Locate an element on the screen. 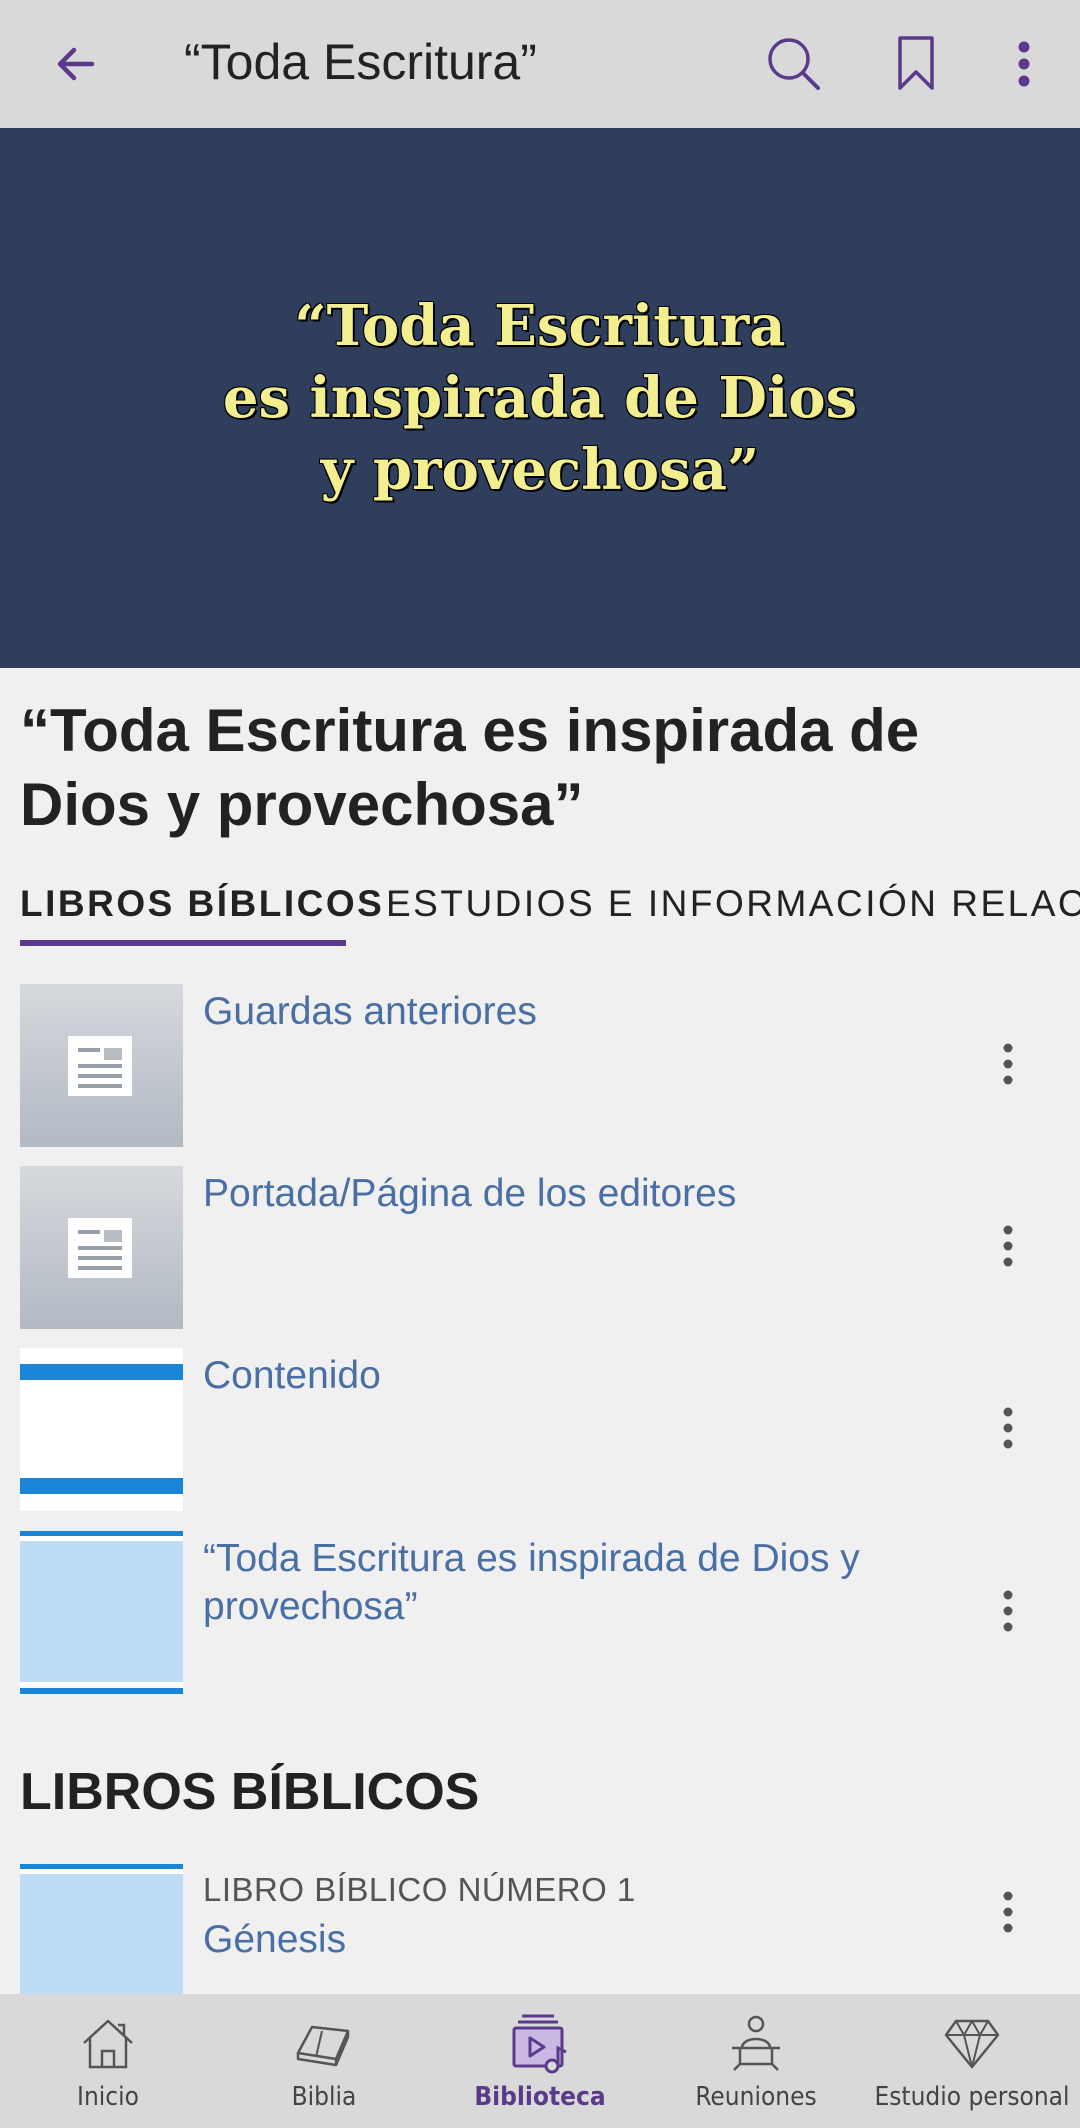 This screenshot has height=2128, width=1080. diamond-icon is located at coordinates (972, 2043).